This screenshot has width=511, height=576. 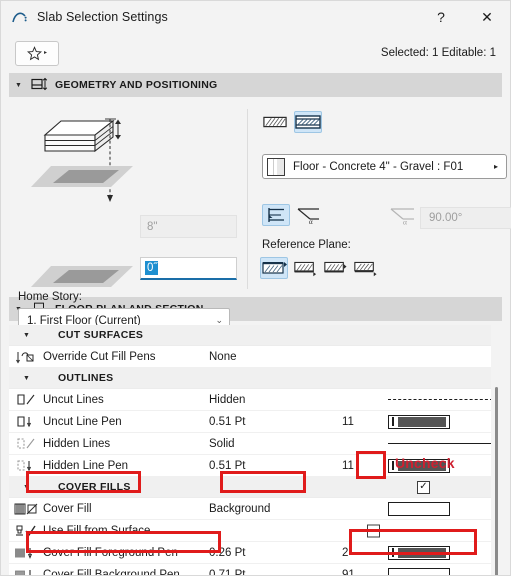 I want to click on table-row: Hidden Lines Solid, so click(x=255, y=444).